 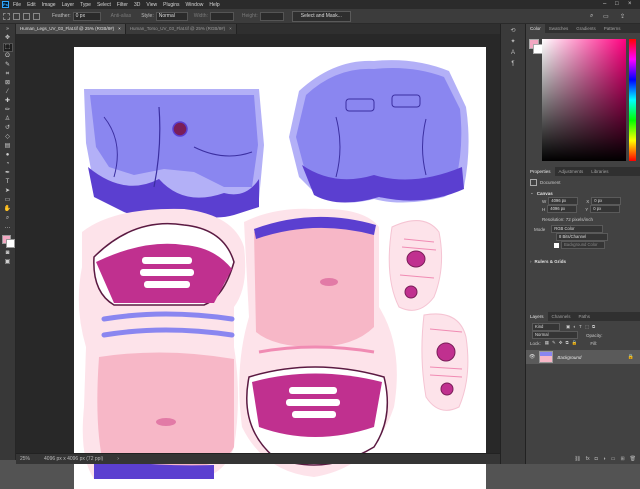 I want to click on zoom-tool-icon: ⌕, so click(x=8, y=218).